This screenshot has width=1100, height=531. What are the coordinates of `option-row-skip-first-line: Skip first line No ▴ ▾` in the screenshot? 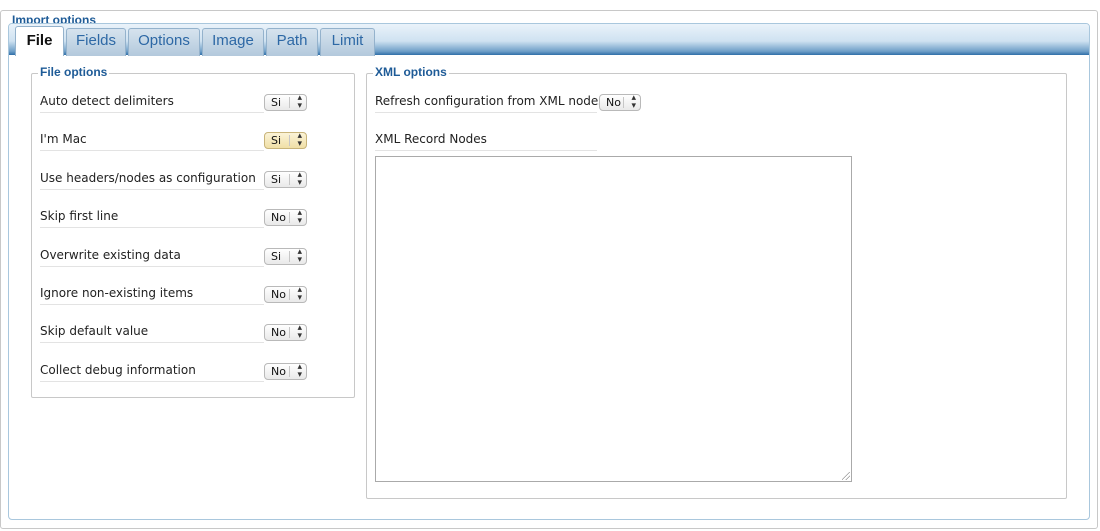 It's located at (195, 220).